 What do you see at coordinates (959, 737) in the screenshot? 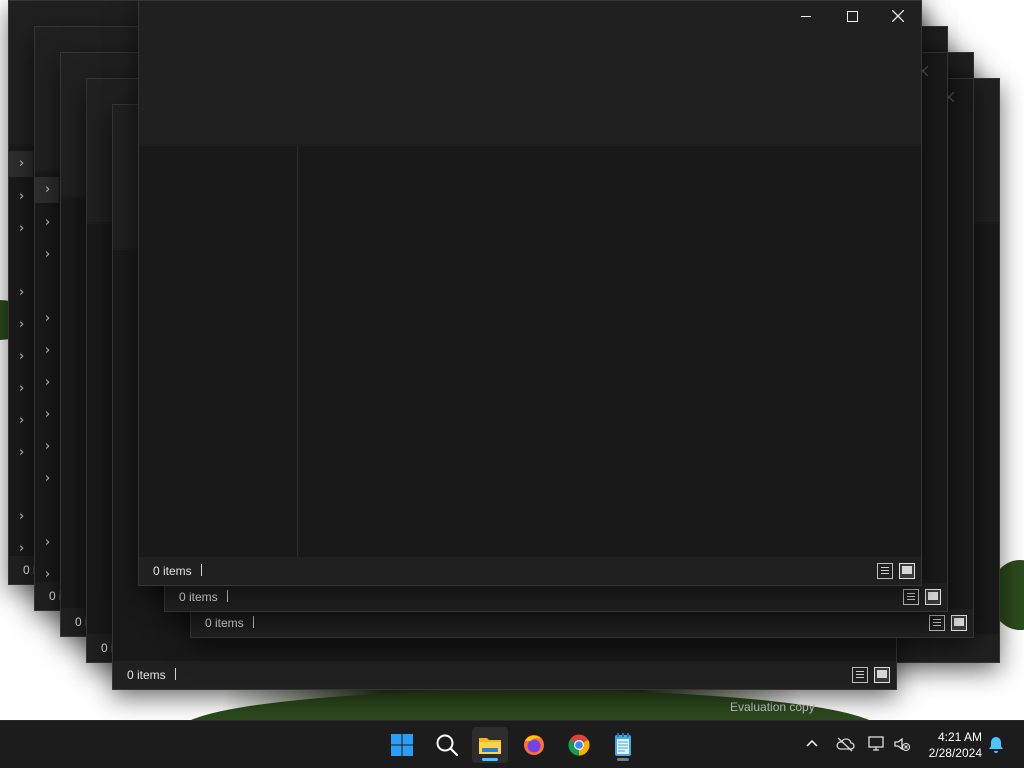
I see `clock-time: 4:21 AM` at bounding box center [959, 737].